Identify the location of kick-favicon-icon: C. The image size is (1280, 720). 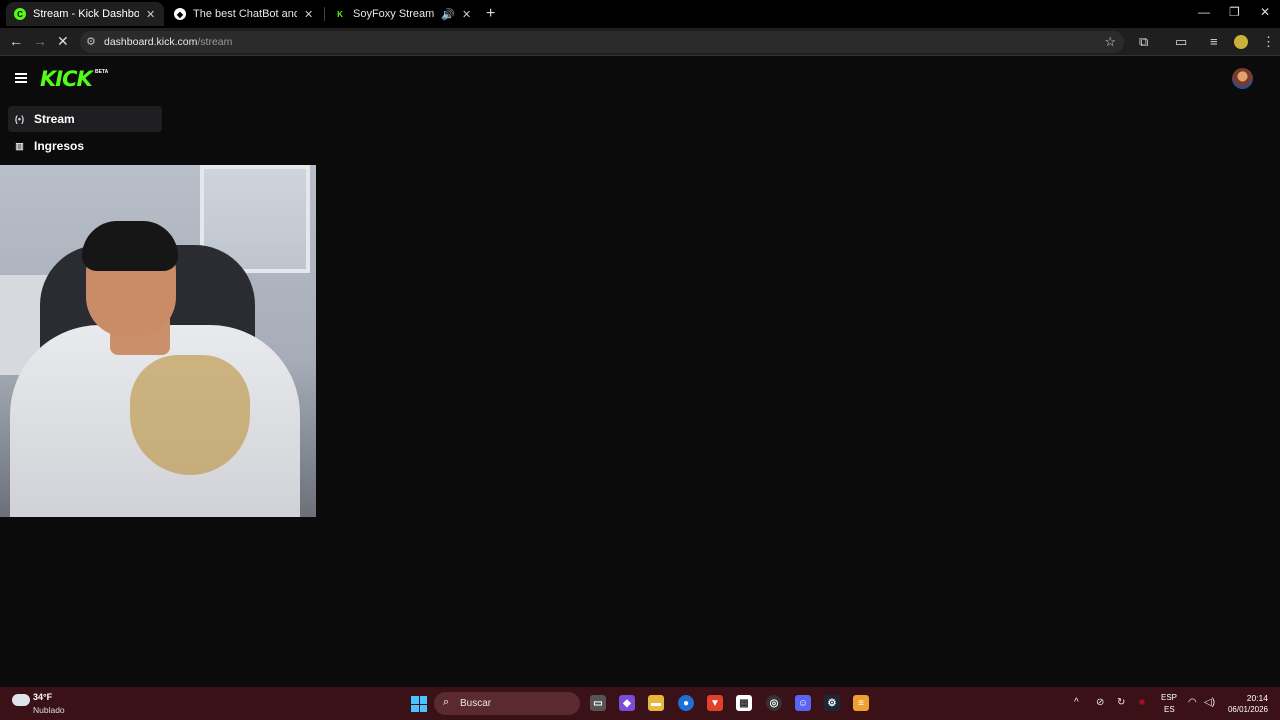
(20, 14).